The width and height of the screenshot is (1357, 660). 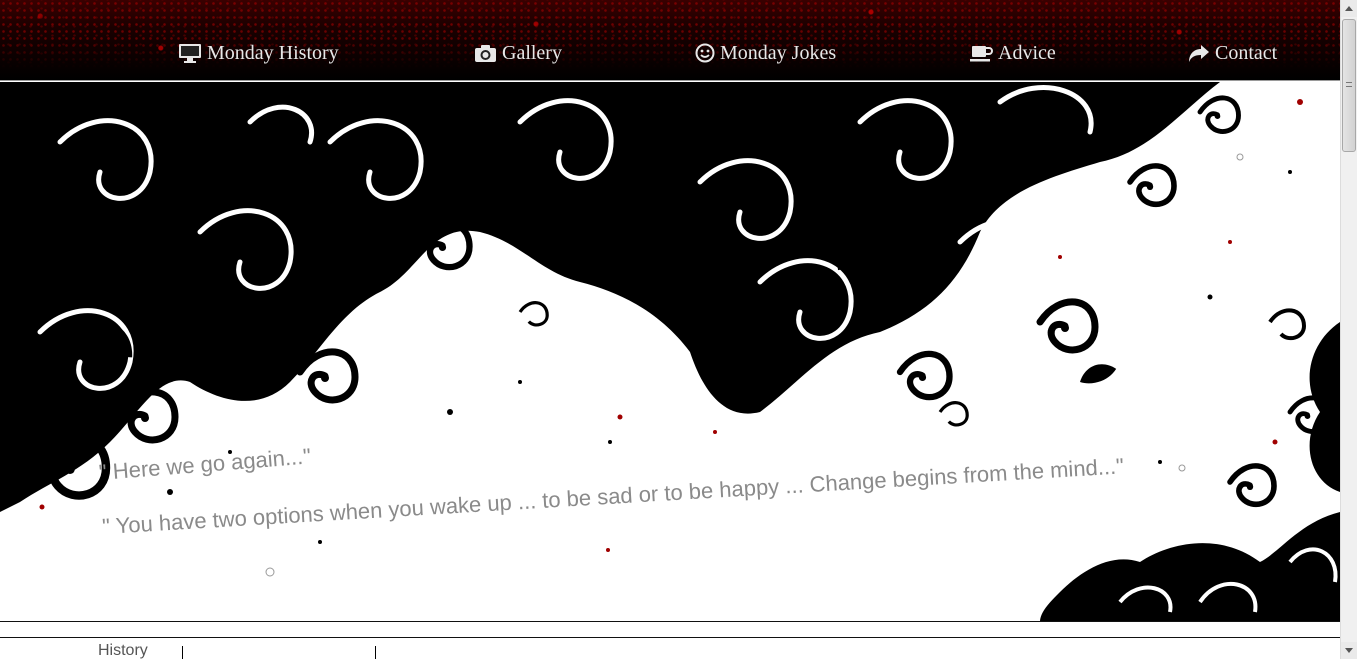 I want to click on scrollbar-thumb, so click(x=1349, y=85).